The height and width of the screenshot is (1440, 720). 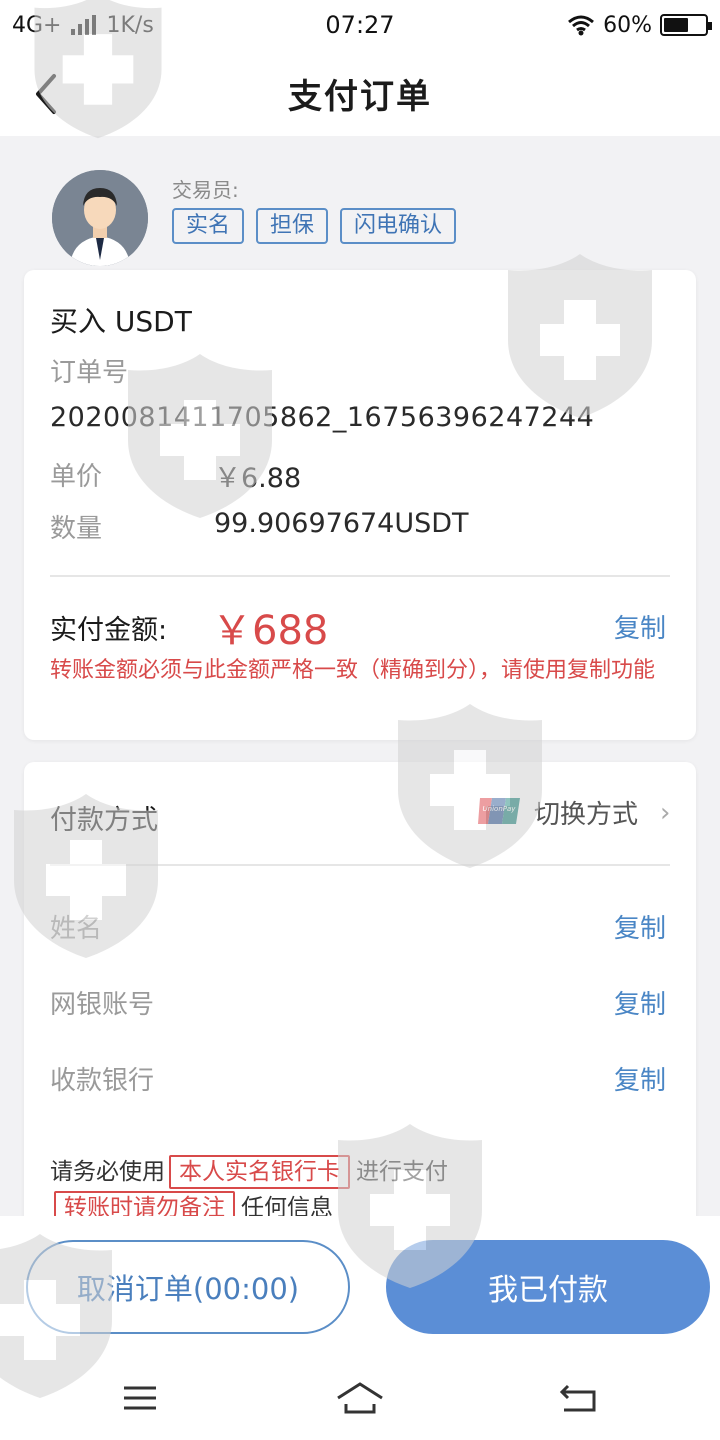 What do you see at coordinates (104, 820) in the screenshot?
I see `payment-method-label: 付款方式` at bounding box center [104, 820].